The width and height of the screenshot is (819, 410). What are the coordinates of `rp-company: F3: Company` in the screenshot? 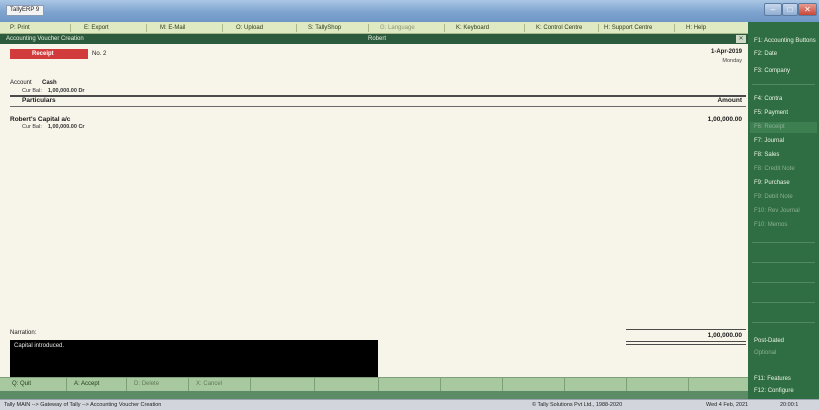 It's located at (783, 71).